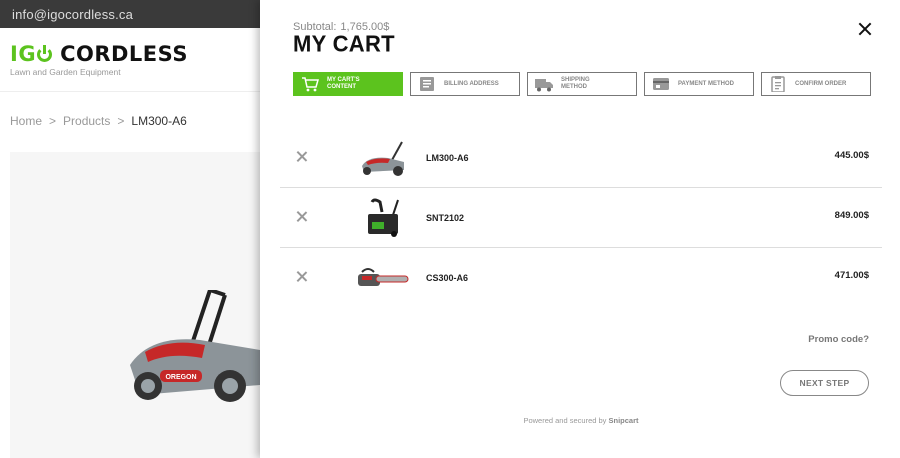  I want to click on cart-item-row: LM300-A6 445.00$, so click(581, 158).